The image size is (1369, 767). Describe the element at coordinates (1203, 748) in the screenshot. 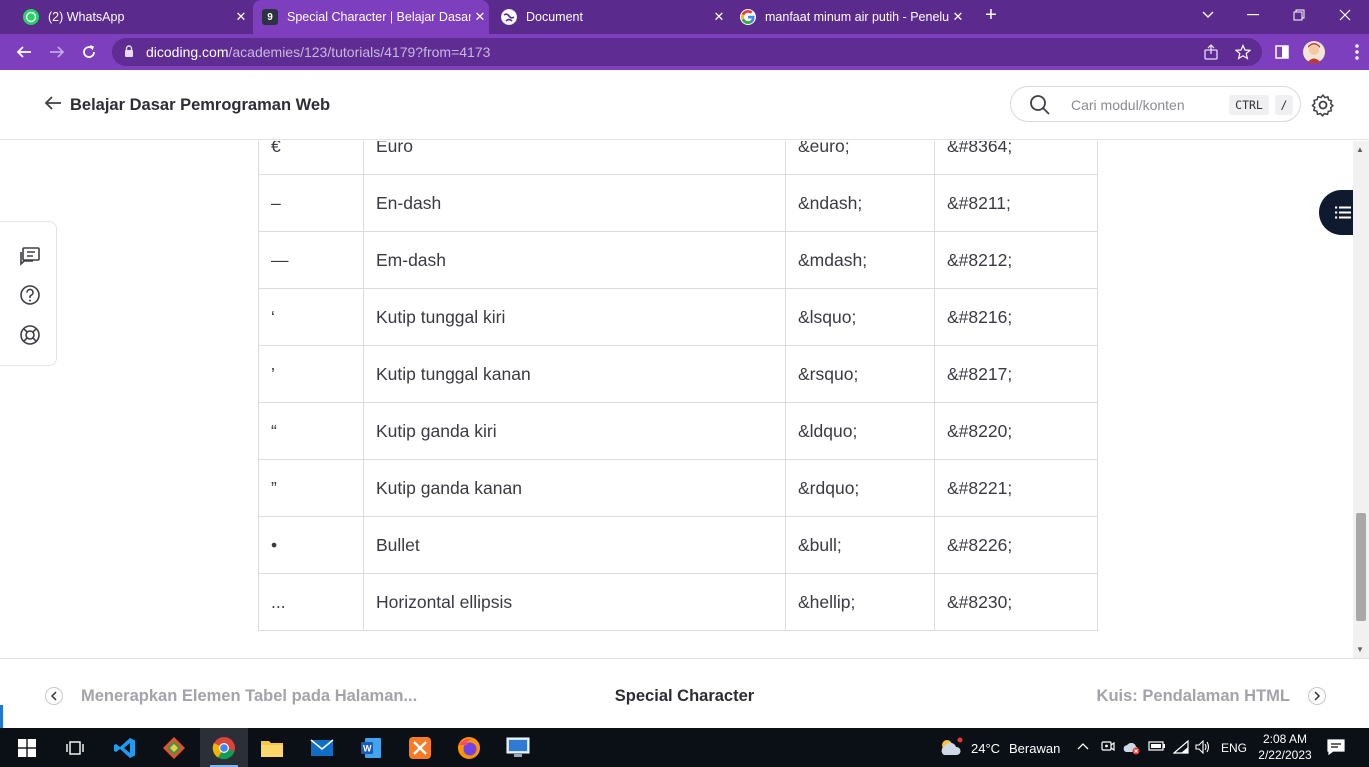

I see `volume-icon` at that location.